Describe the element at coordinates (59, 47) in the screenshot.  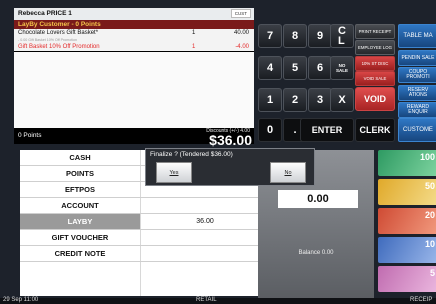
I see `item-name: Gift Basket 10% Off Promotion` at that location.